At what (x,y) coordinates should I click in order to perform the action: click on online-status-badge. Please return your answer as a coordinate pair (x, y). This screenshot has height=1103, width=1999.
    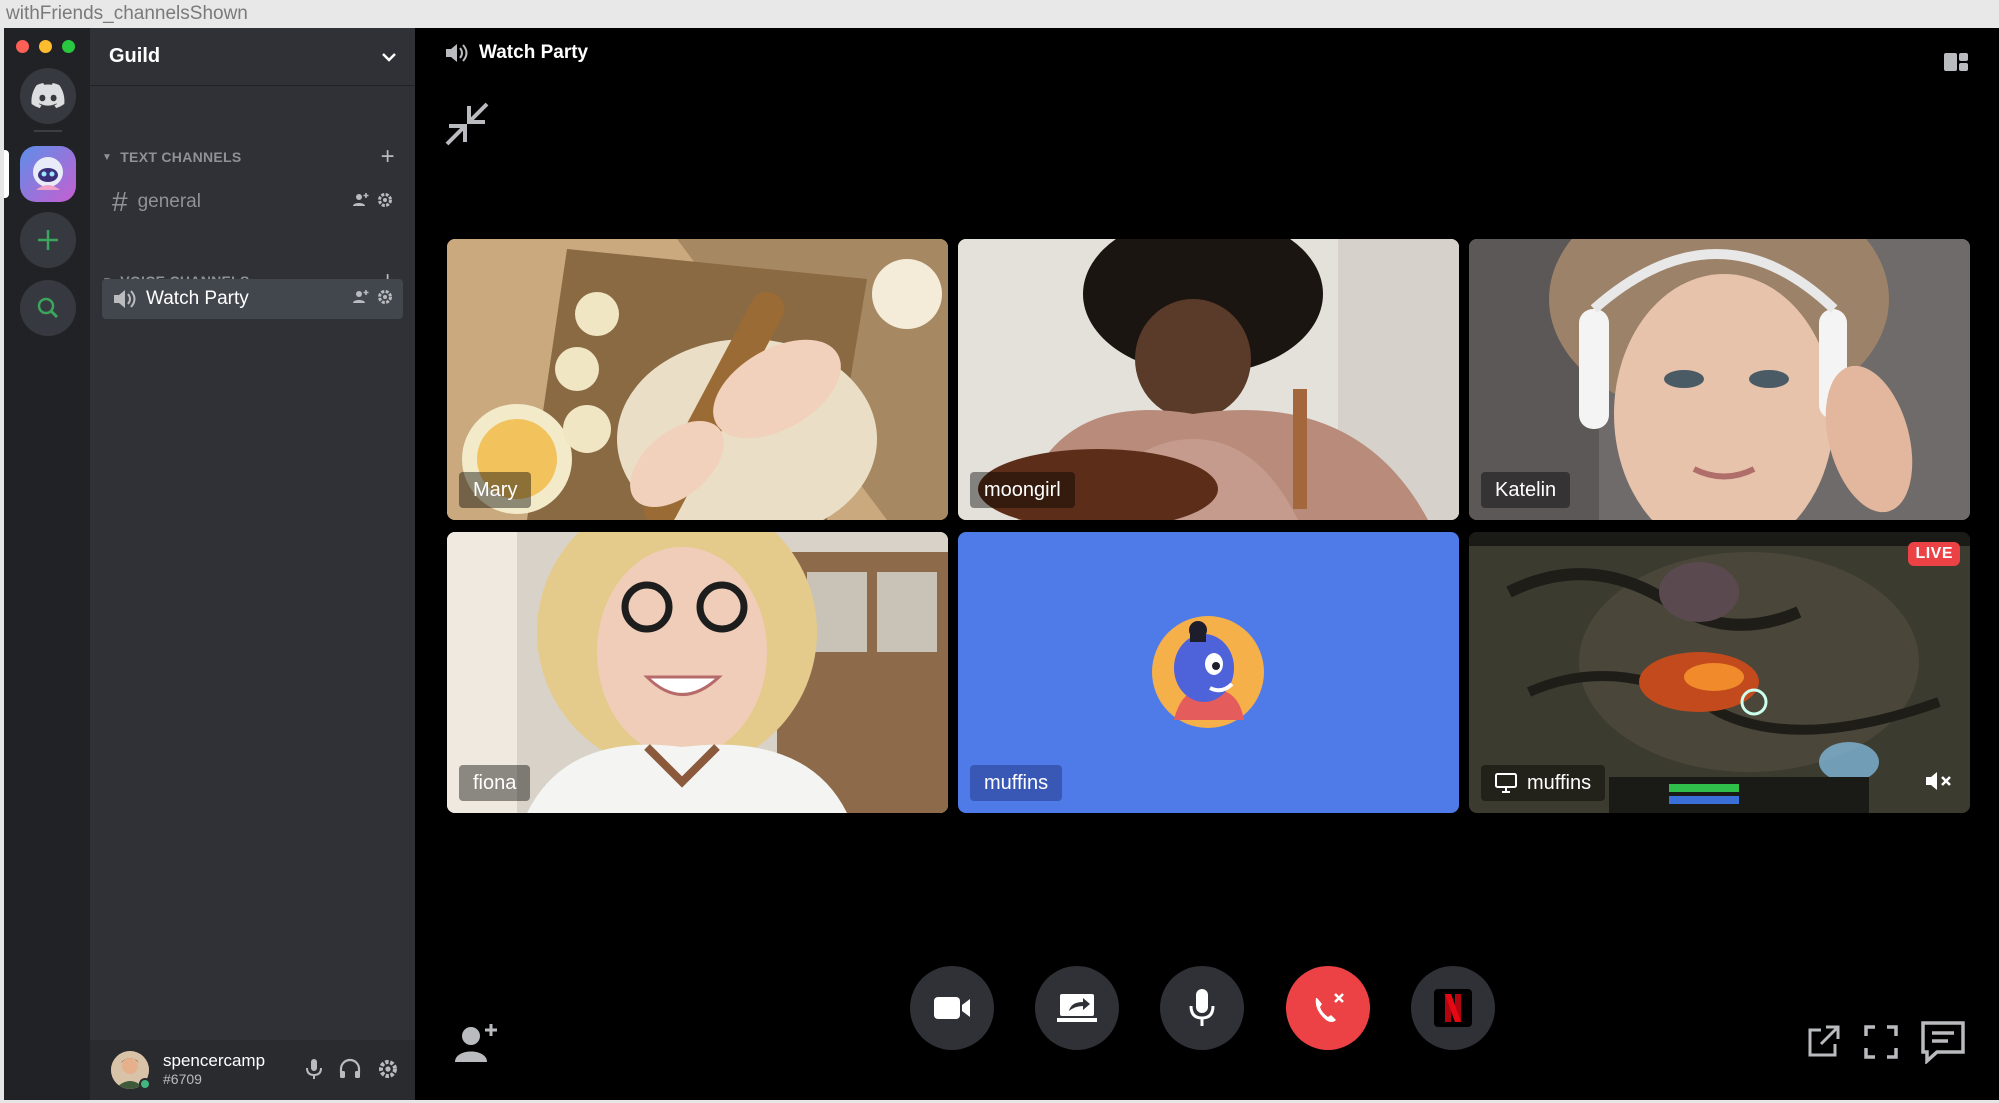
    Looking at the image, I should click on (145, 1084).